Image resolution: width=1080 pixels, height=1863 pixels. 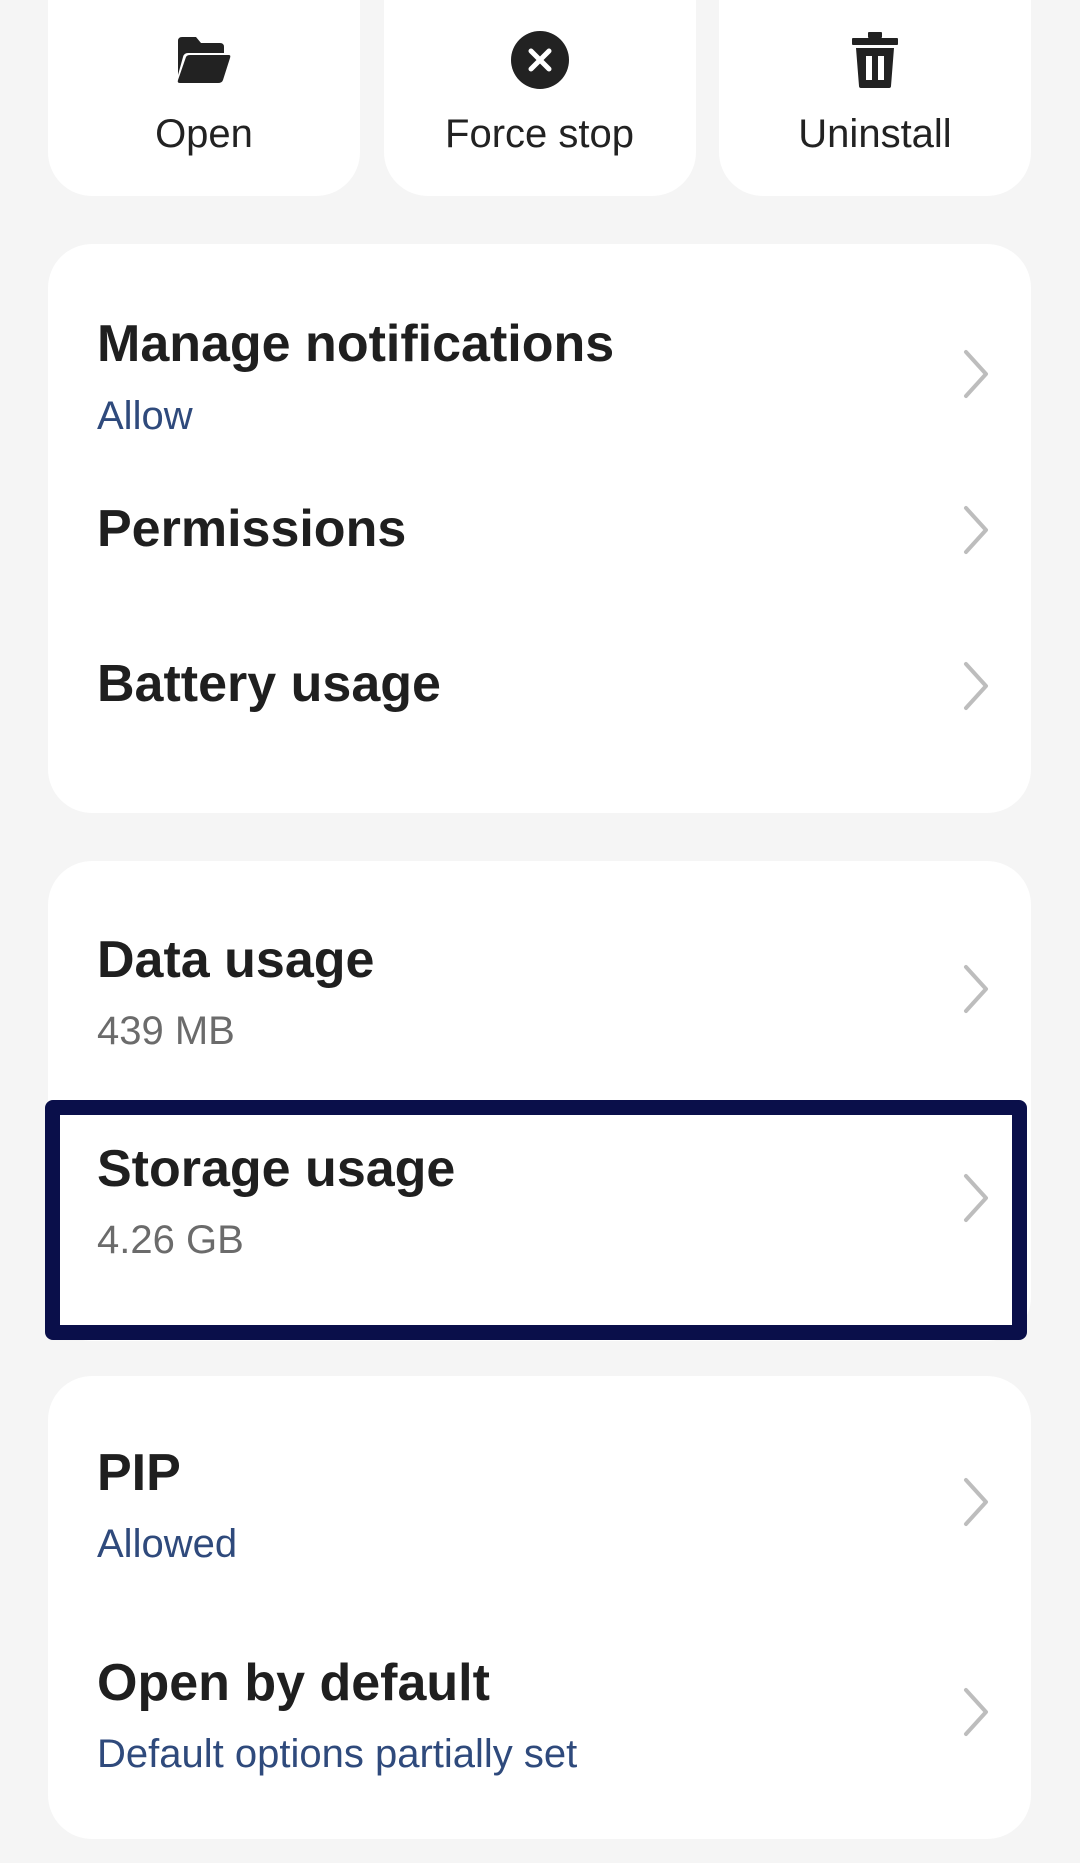 I want to click on manage-notifications-status: Allow, so click(x=145, y=416).